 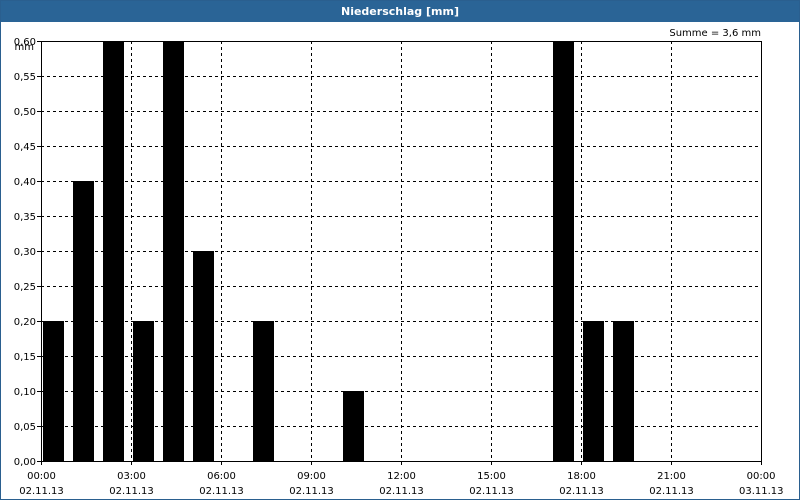 I want to click on x-tick-date-label: 03.11.13, so click(x=761, y=491).